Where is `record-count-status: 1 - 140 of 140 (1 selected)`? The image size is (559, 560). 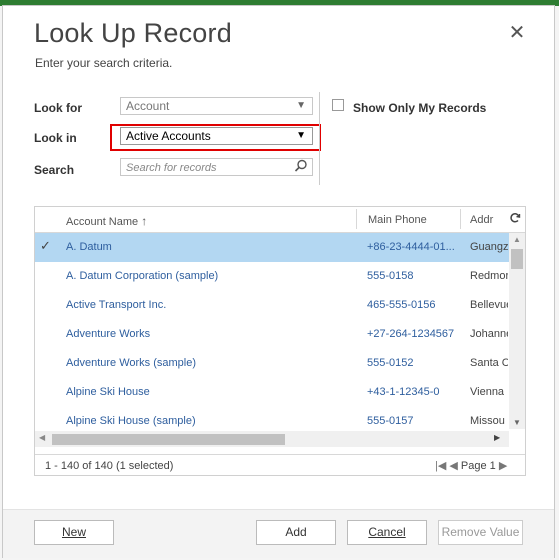
record-count-status: 1 - 140 of 140 (1 selected) is located at coordinates (109, 466).